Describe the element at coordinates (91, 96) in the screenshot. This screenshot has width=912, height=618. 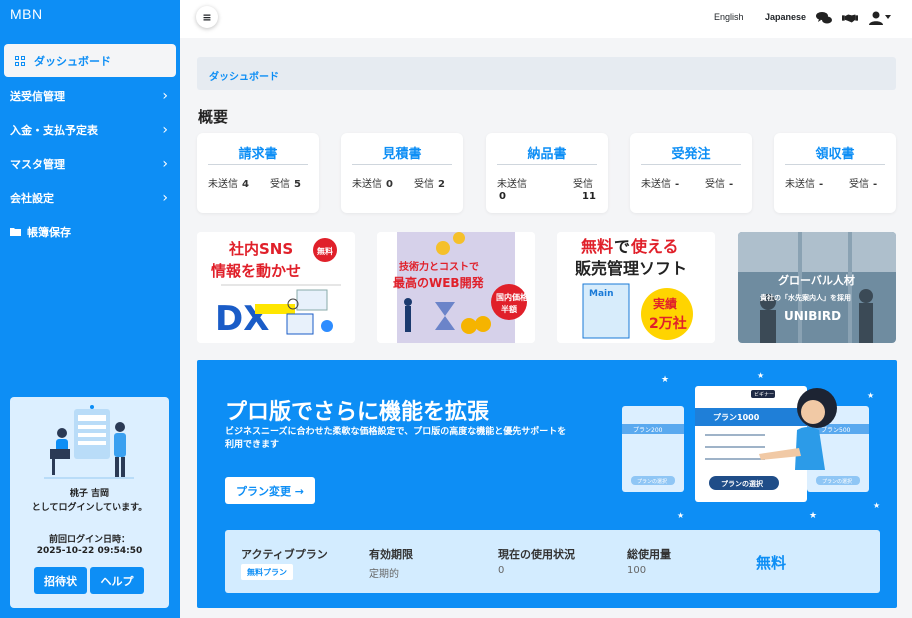
I see `sidebar-item-send-receive: 送受信管理 ›` at that location.